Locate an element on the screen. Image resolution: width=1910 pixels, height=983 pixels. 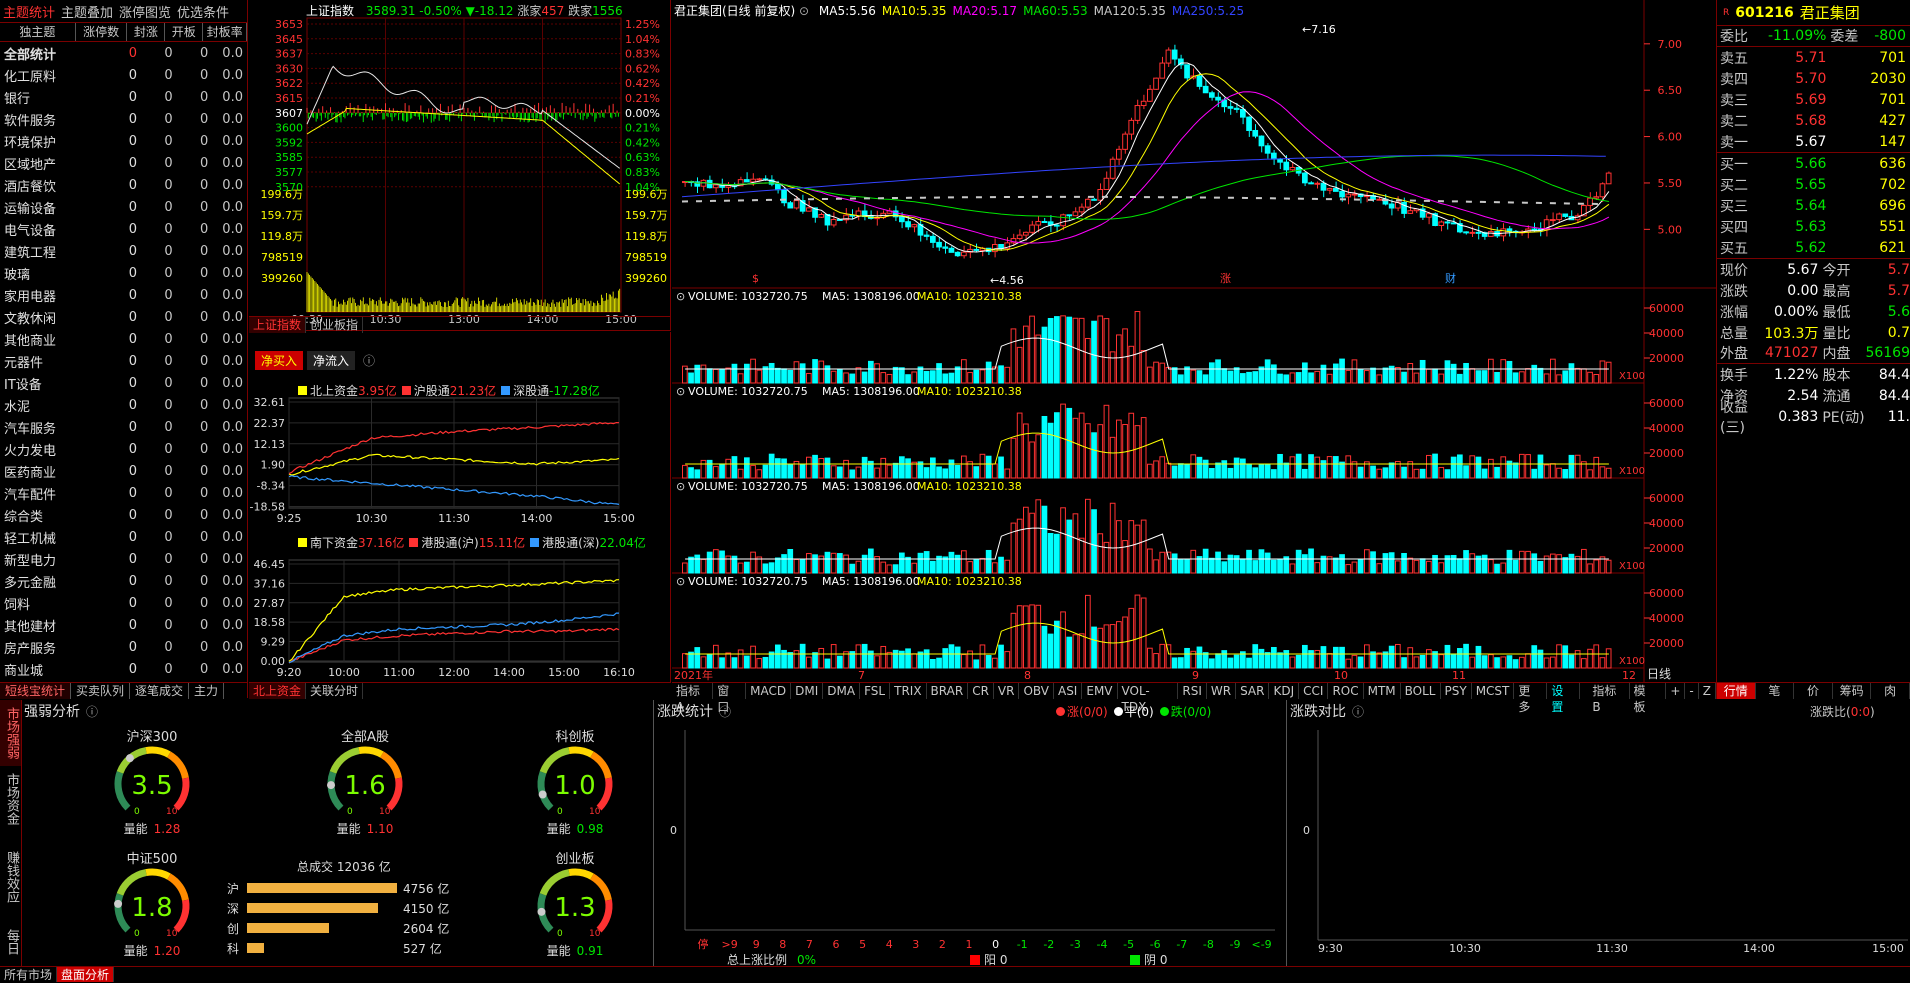
theme-row: 饲料 0 0 0 0.0 is located at coordinates (123, 603).